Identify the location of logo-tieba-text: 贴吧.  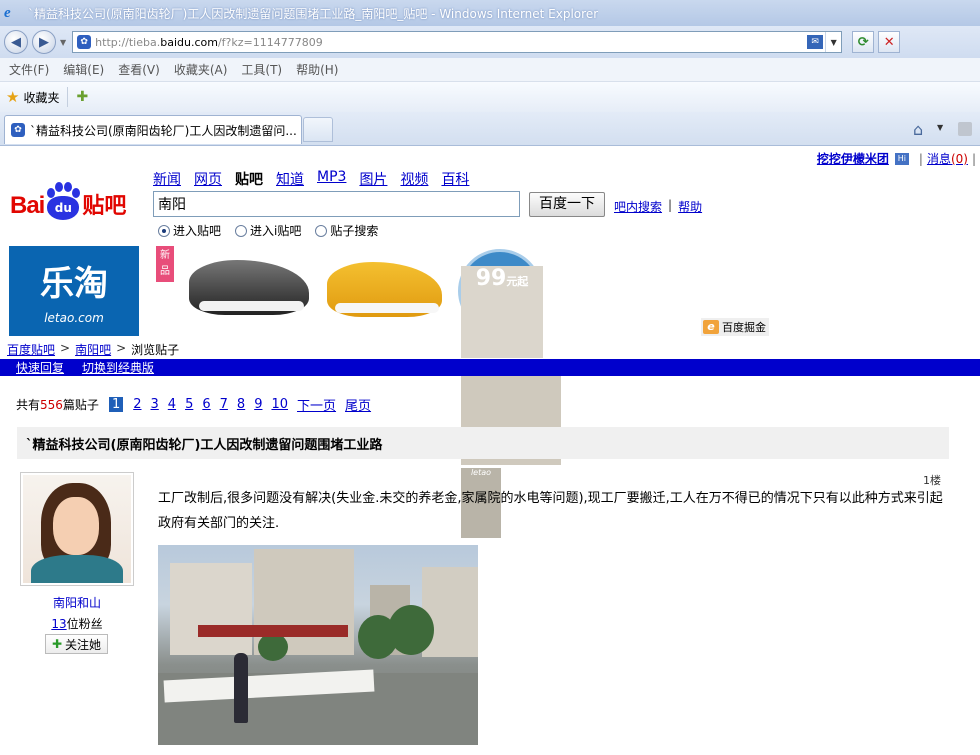
(104, 206).